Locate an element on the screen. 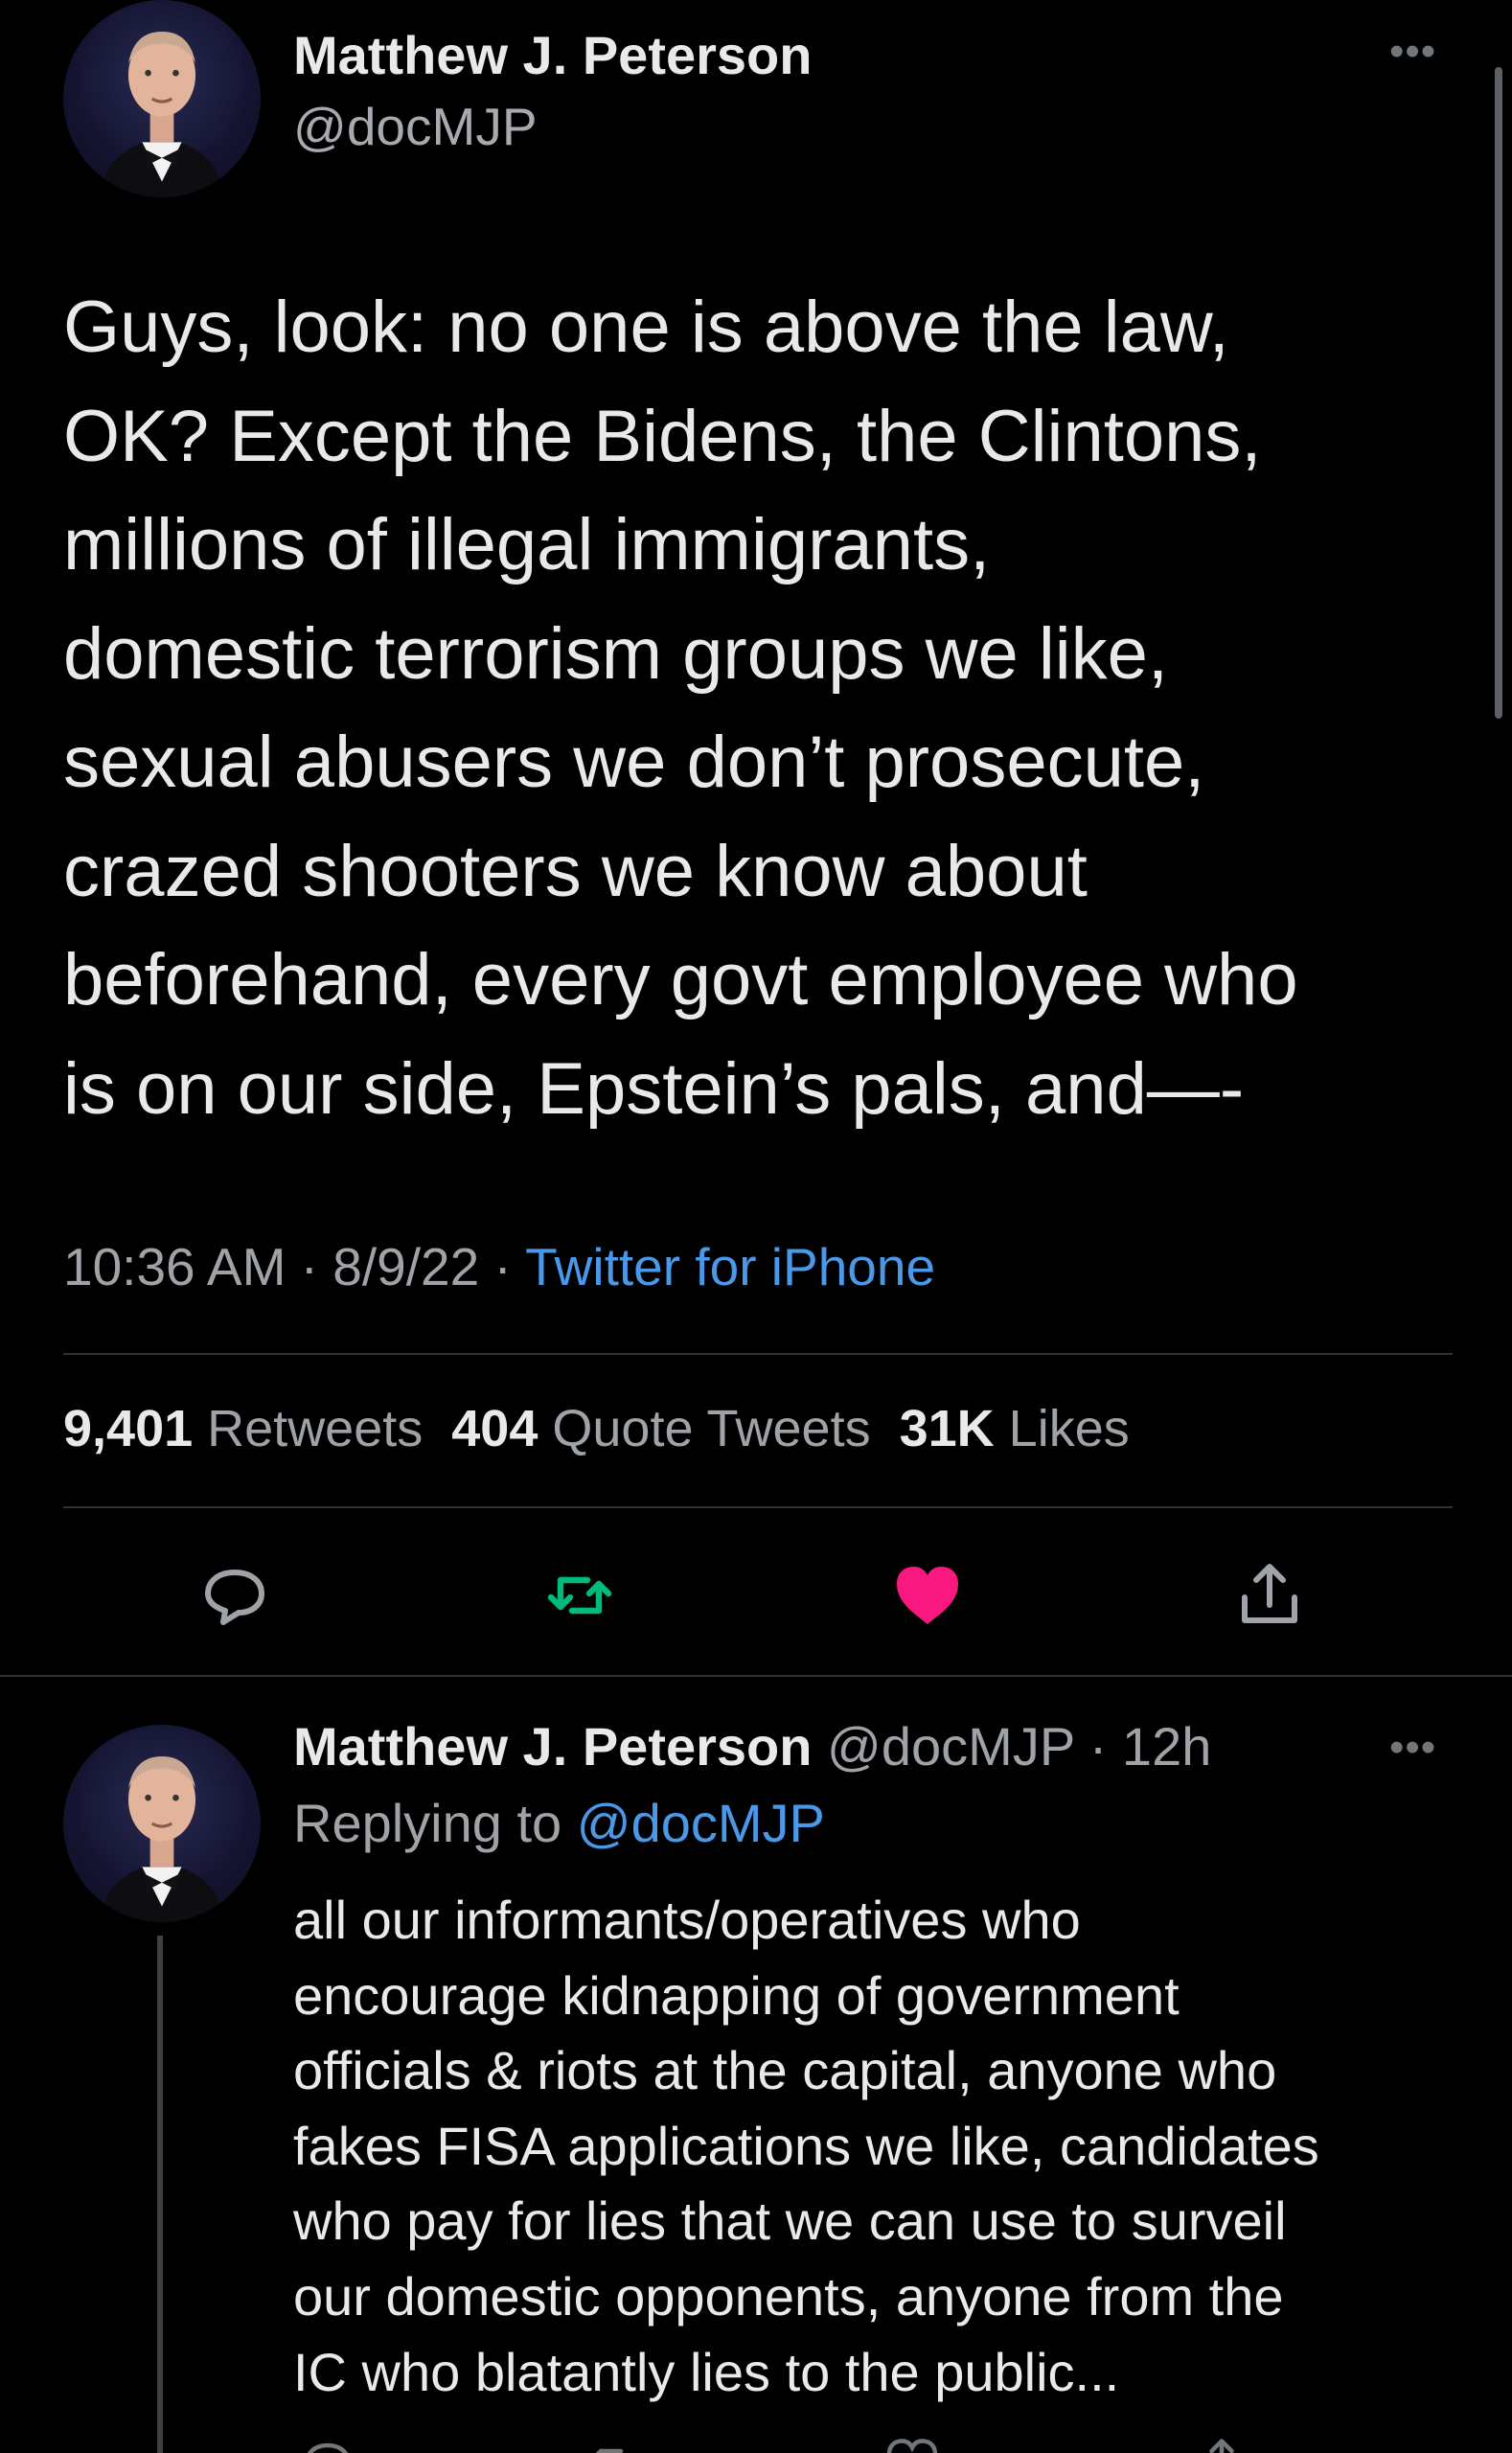 This screenshot has width=1512, height=2453. quotes-count: 404 is located at coordinates (494, 1428).